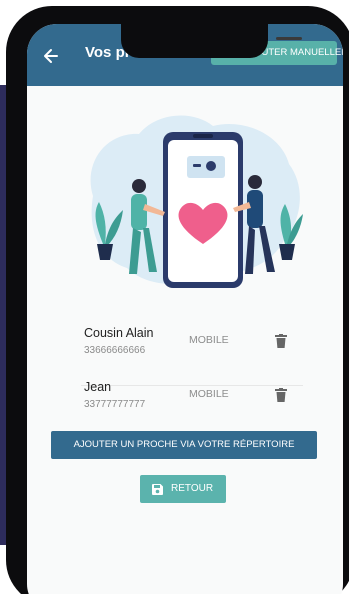 This screenshot has width=349, height=594. What do you see at coordinates (98, 387) in the screenshot?
I see `contact-name: Jean` at bounding box center [98, 387].